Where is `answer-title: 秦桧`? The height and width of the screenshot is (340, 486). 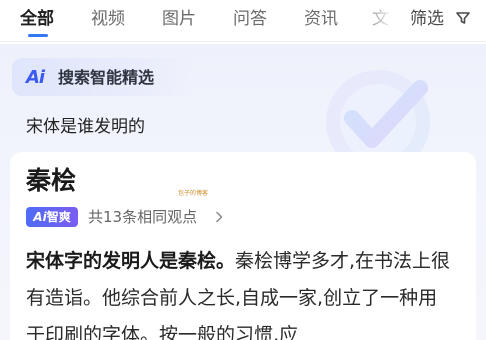
answer-title: 秦桧 is located at coordinates (51, 180).